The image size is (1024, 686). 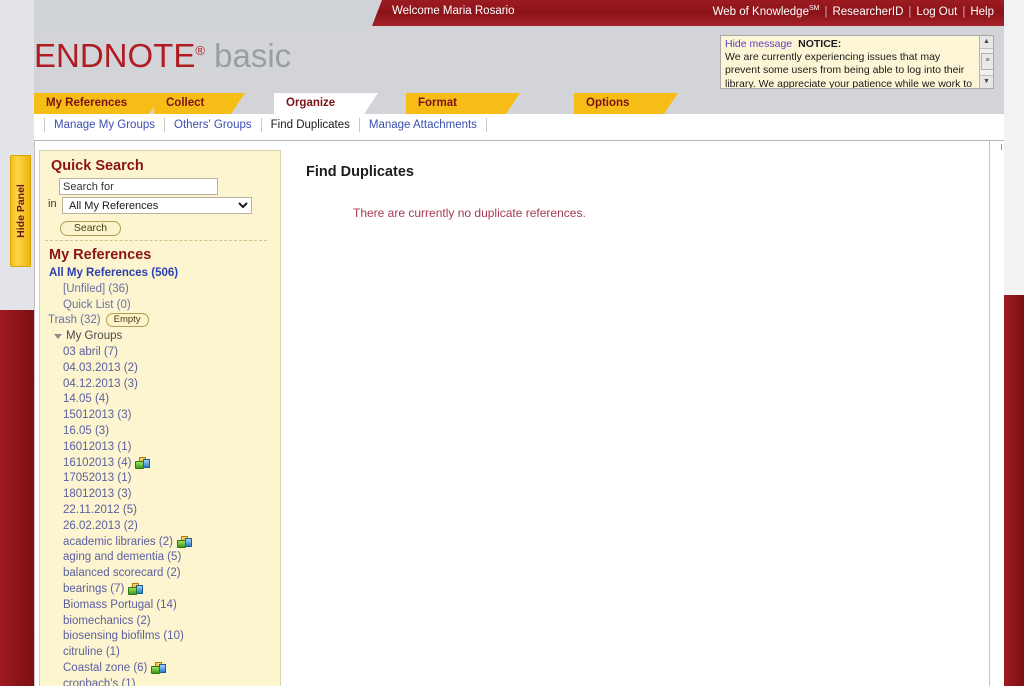 I want to click on group-label: 18012013 (3), so click(x=97, y=494).